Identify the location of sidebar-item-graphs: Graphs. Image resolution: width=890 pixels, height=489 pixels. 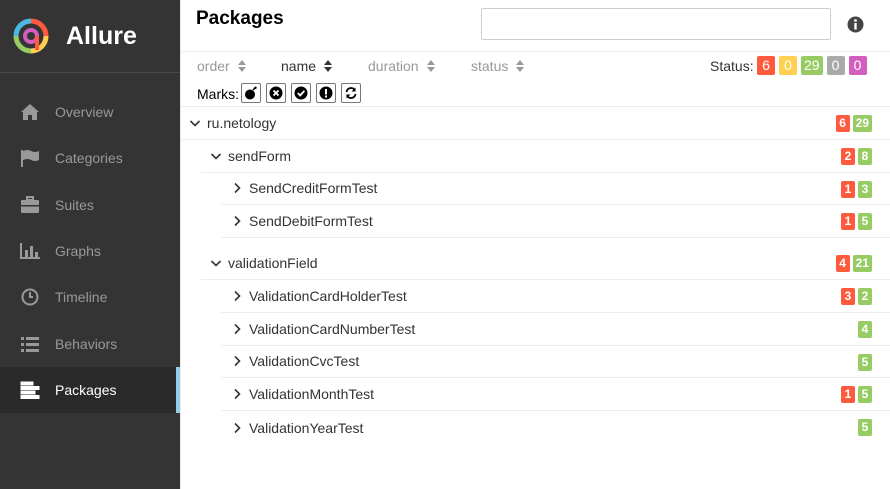
(90, 251).